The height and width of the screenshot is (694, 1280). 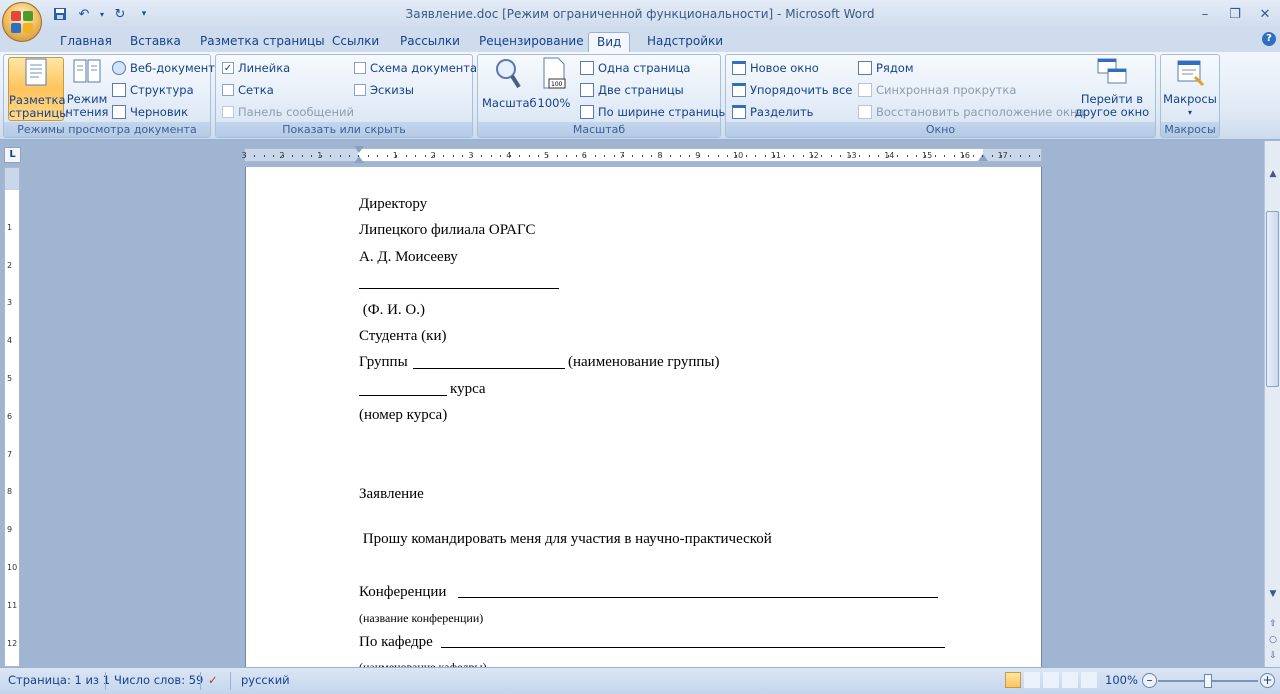 What do you see at coordinates (248, 90) in the screenshot?
I see `gridlines-checkbox: Сетка` at bounding box center [248, 90].